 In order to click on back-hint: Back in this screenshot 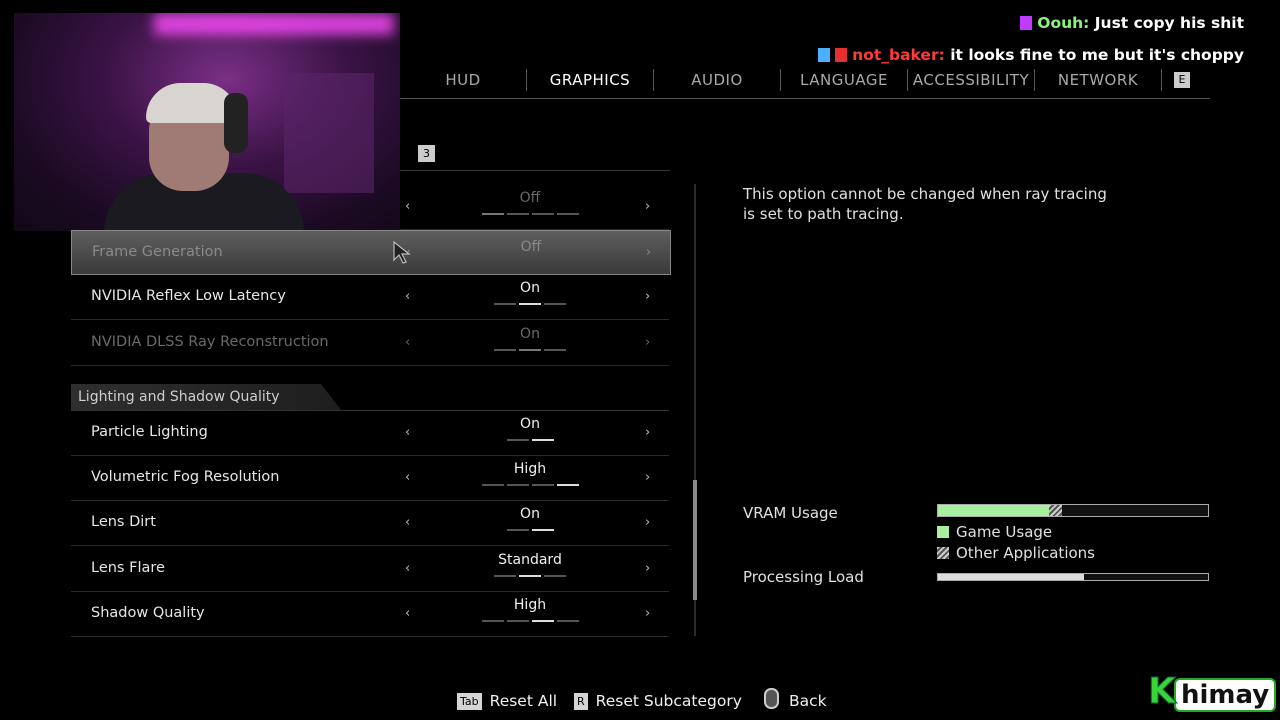, I will do `click(795, 701)`.